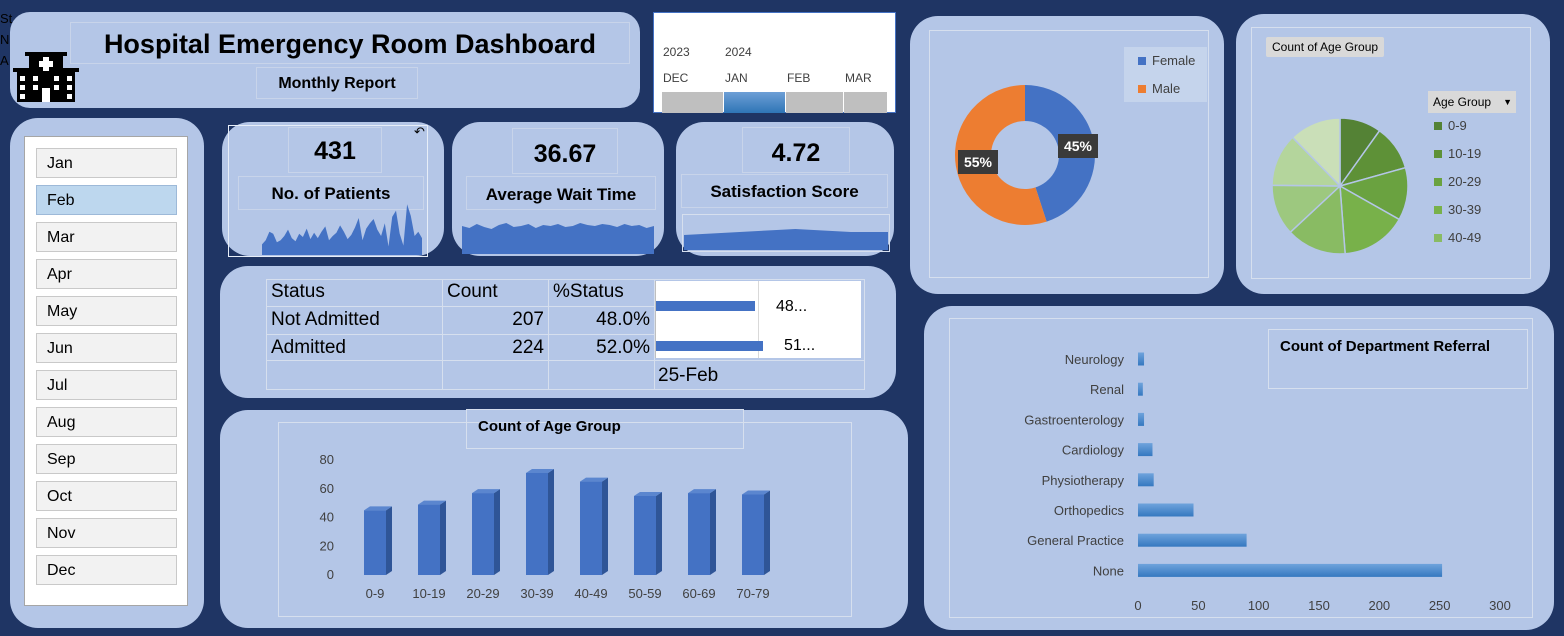 The width and height of the screenshot is (1564, 636). I want to click on y-tick-label: Physiotherapy, so click(1083, 480).